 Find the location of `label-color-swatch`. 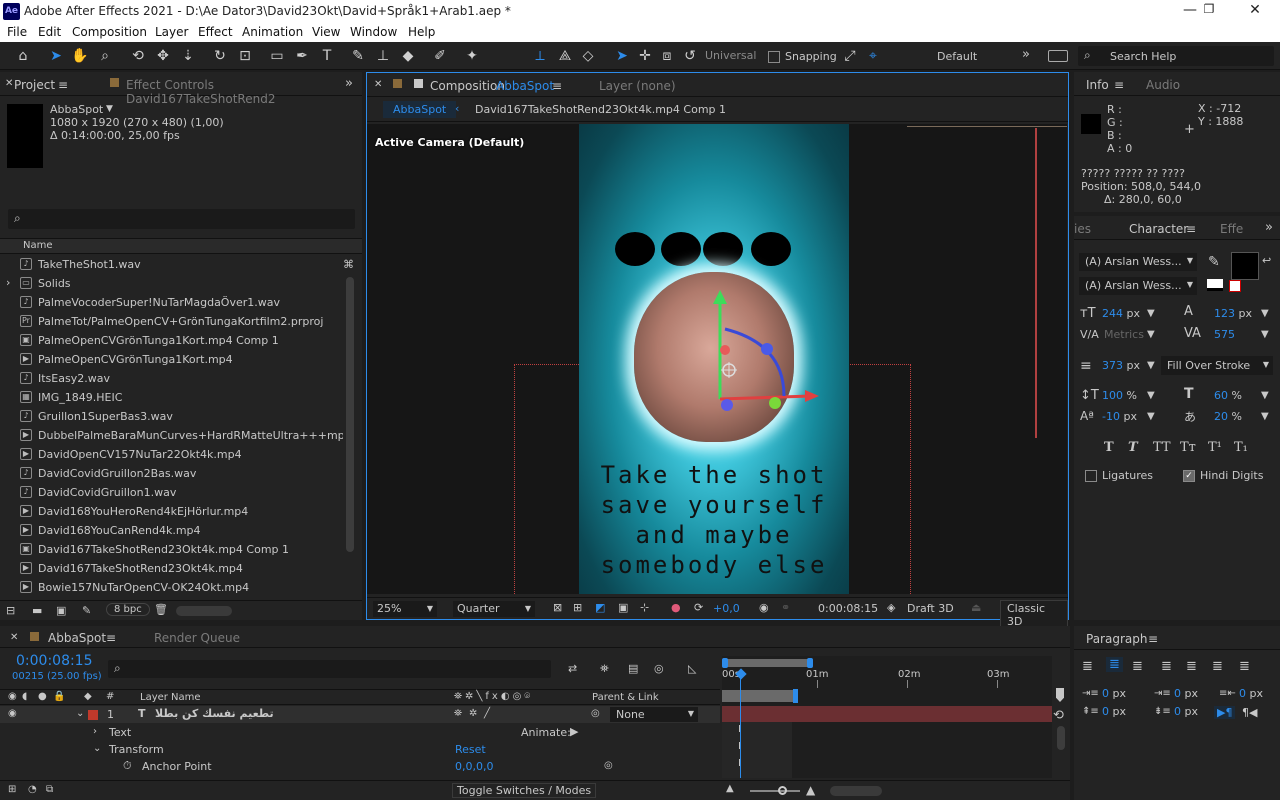

label-color-swatch is located at coordinates (93, 715).